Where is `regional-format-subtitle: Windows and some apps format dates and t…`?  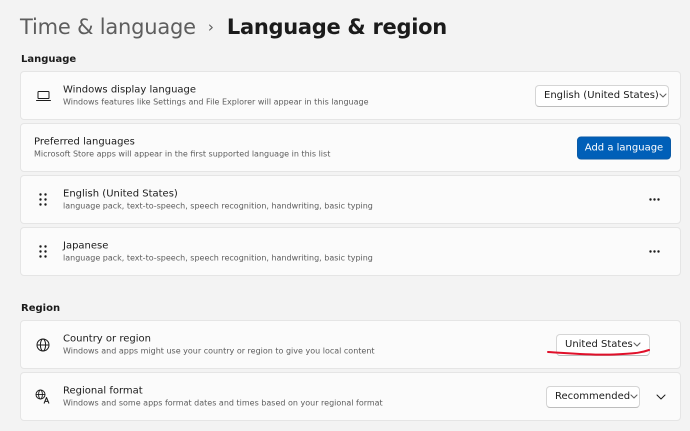 regional-format-subtitle: Windows and some apps format dates and t… is located at coordinates (223, 402).